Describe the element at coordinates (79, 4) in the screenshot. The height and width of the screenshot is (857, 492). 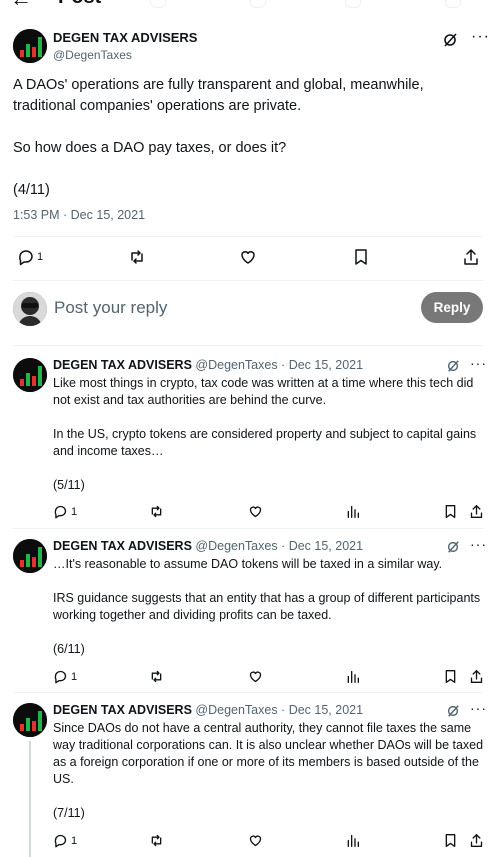
I see `page-title: Post` at that location.